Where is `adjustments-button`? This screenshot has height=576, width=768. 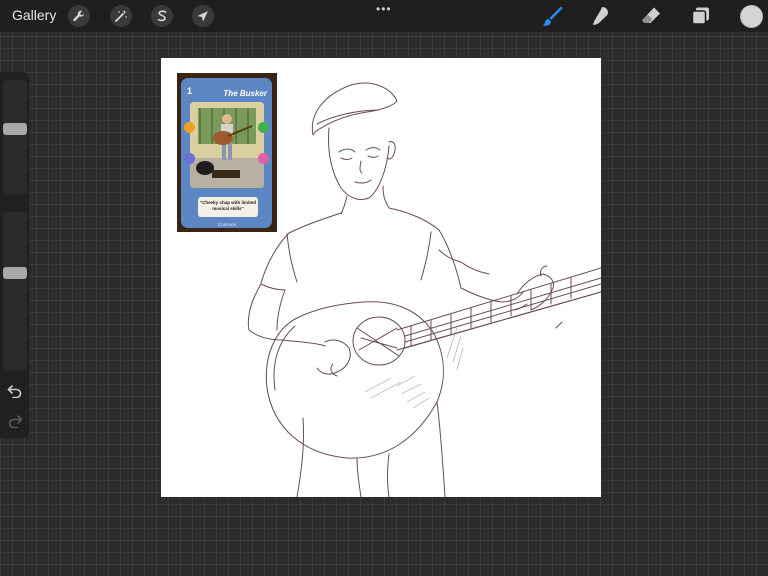
adjustments-button is located at coordinates (121, 16).